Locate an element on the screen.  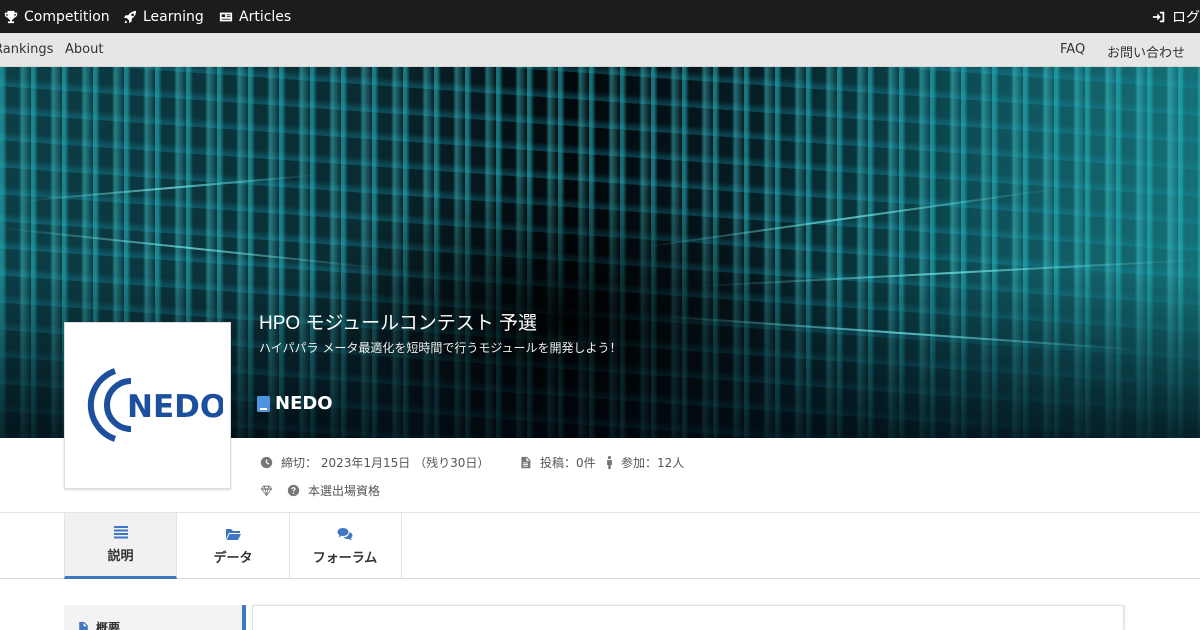
tab-description-label: 説明 is located at coordinates (120, 556).